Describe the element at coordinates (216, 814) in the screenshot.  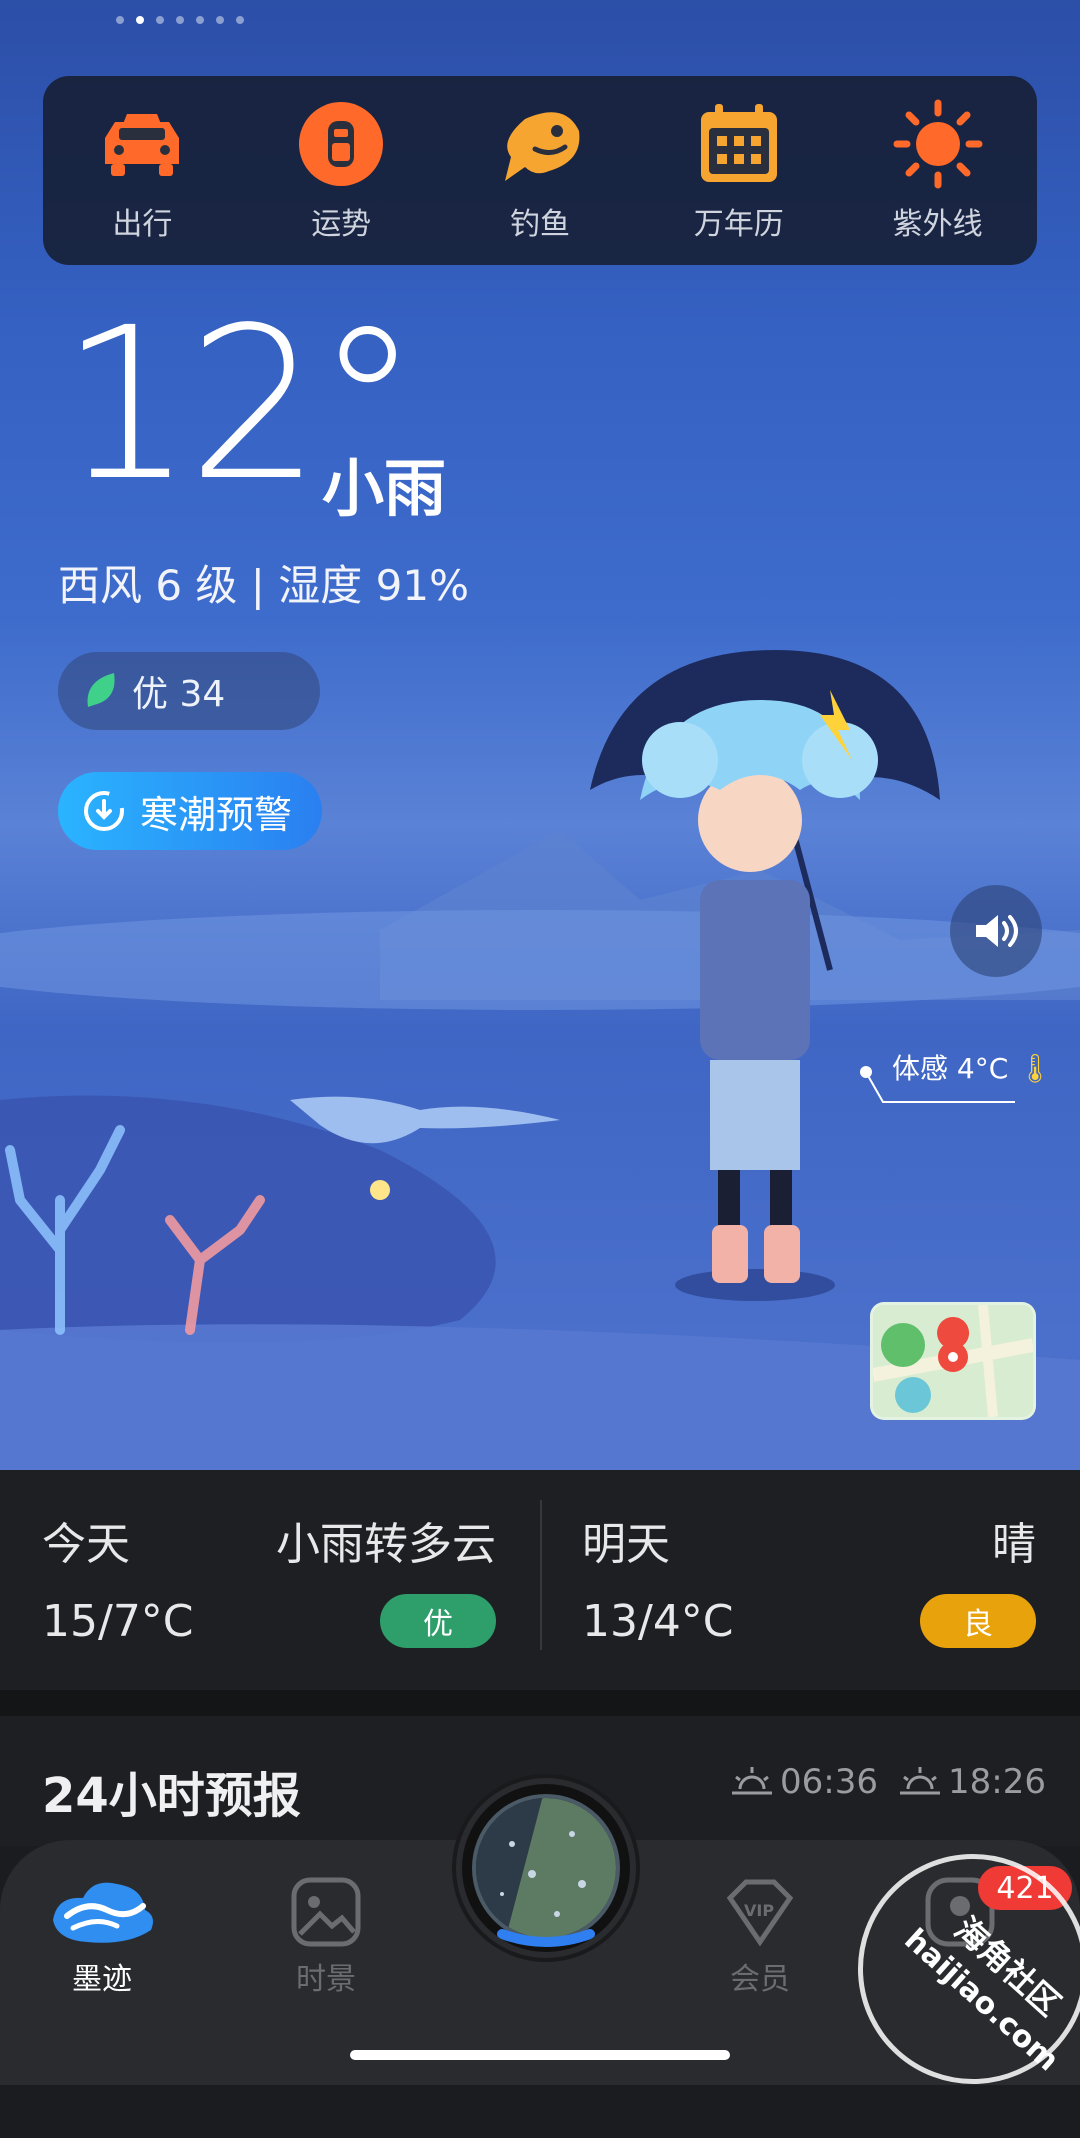
I see `alert-label: 寒潮预警` at that location.